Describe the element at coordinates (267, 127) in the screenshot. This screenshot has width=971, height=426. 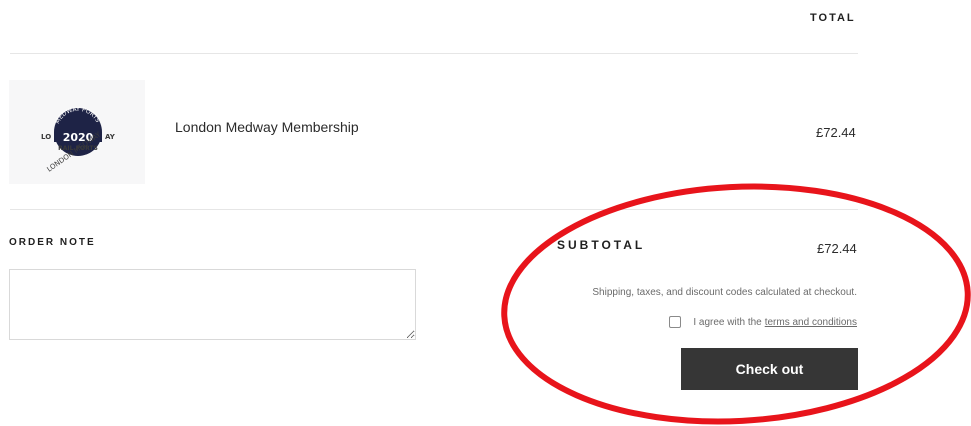
I see `product-name: London Medway Membership` at that location.